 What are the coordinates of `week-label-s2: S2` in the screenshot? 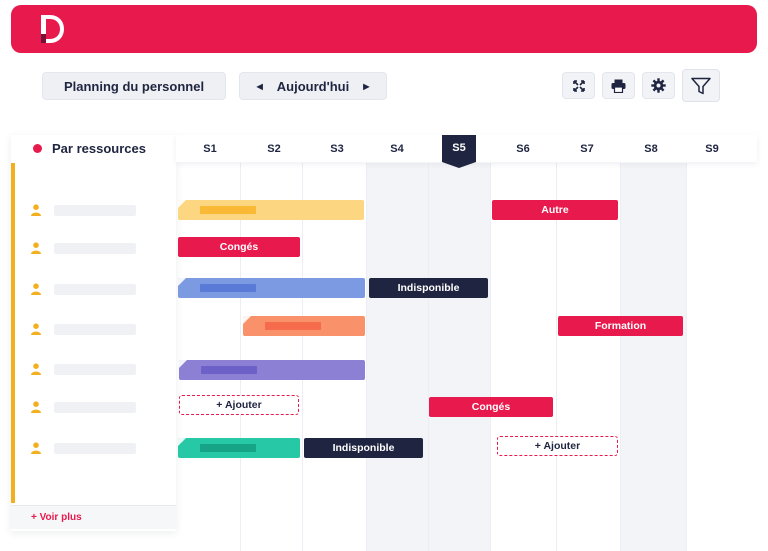 It's located at (274, 149).